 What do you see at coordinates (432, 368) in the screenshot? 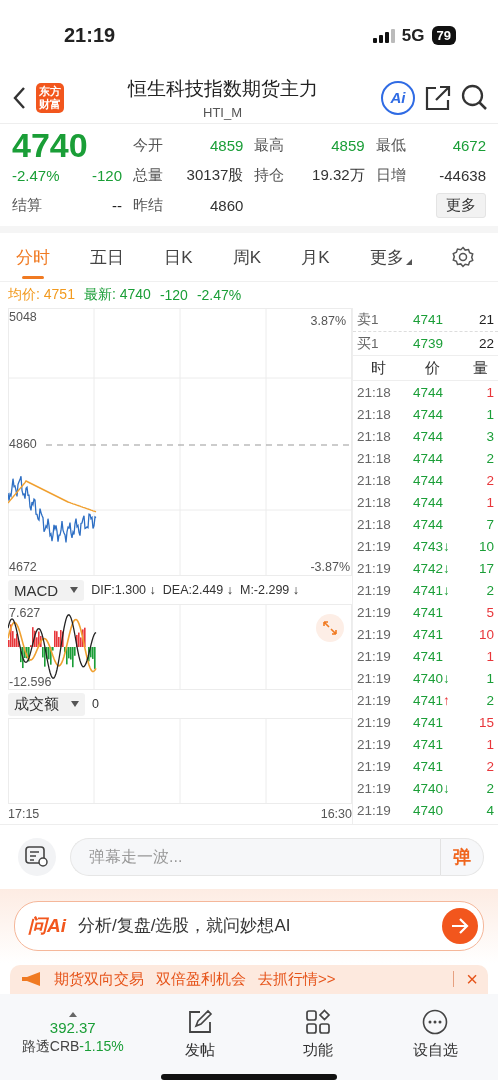
I see `column-header: 价` at bounding box center [432, 368].